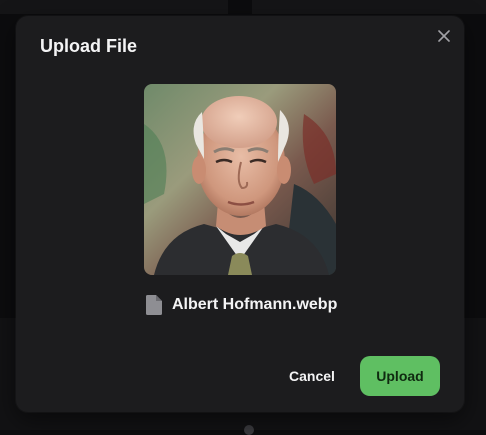  Describe the element at coordinates (400, 376) in the screenshot. I see `upload-button: Upload` at that location.